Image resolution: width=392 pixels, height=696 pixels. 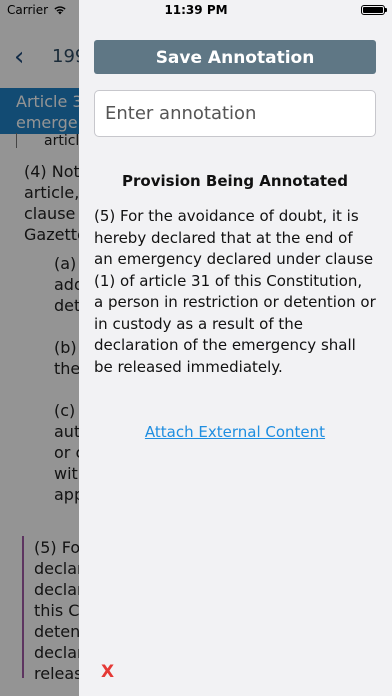 I want to click on close-icon: X, so click(x=107, y=672).